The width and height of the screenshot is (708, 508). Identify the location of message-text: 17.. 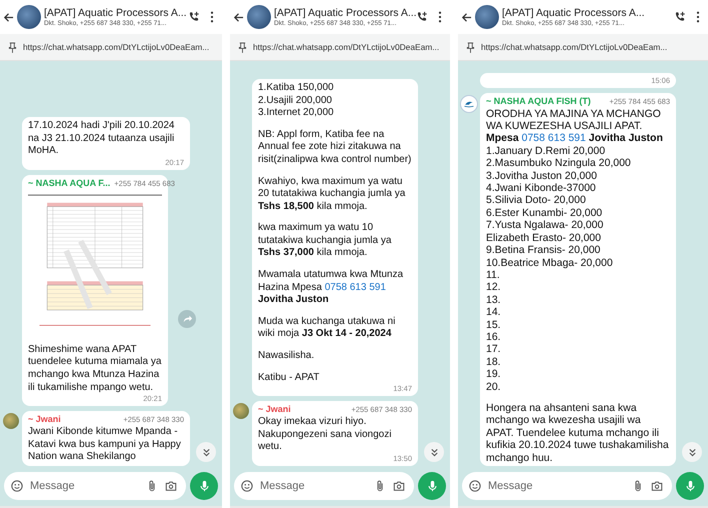
(494, 349).